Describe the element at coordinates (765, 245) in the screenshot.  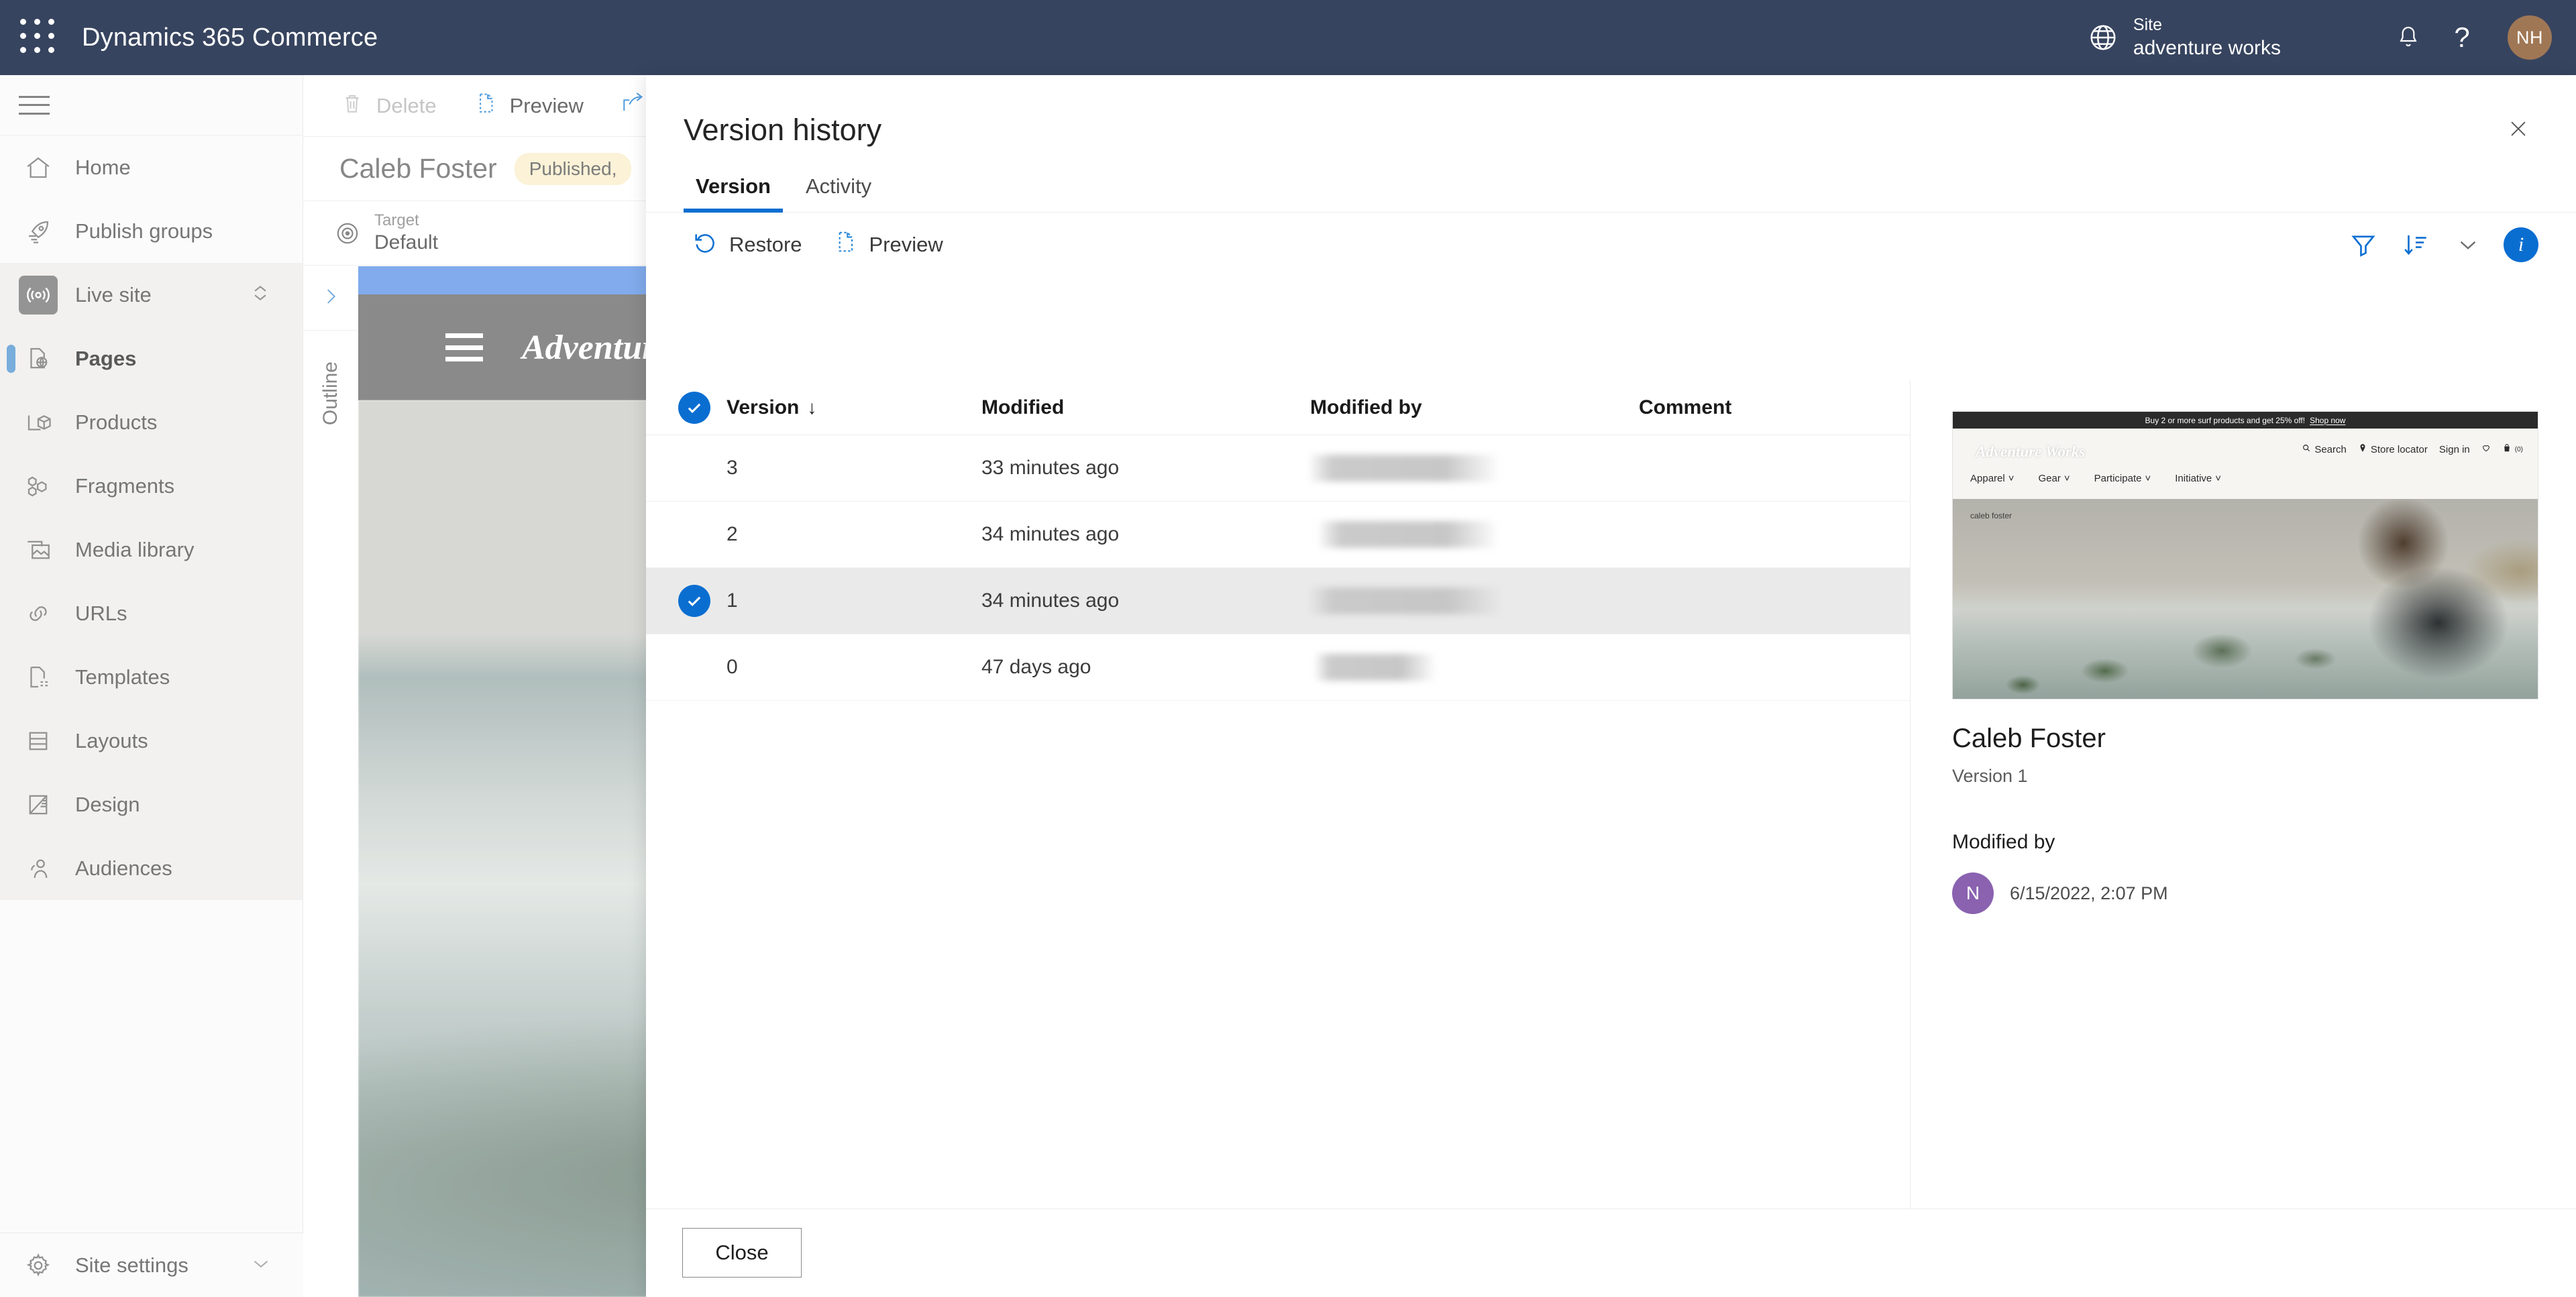
I see `restore-label: Restore` at that location.